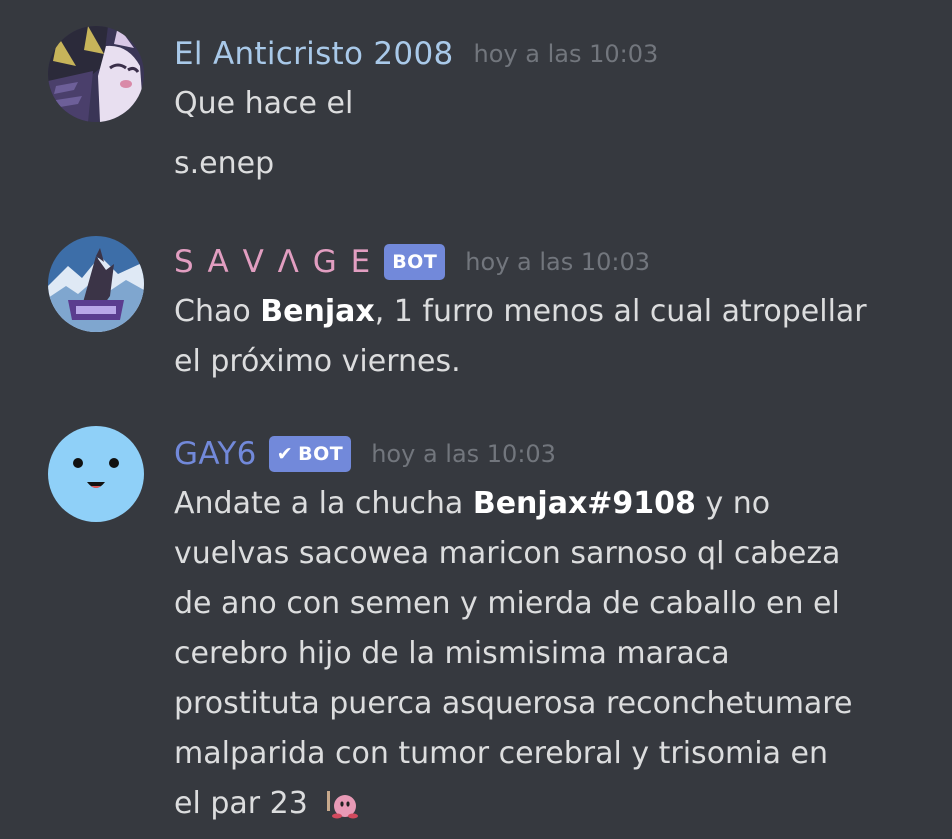 Image resolution: width=952 pixels, height=839 pixels. Describe the element at coordinates (733, 503) in the screenshot. I see `text-segment: y no` at that location.